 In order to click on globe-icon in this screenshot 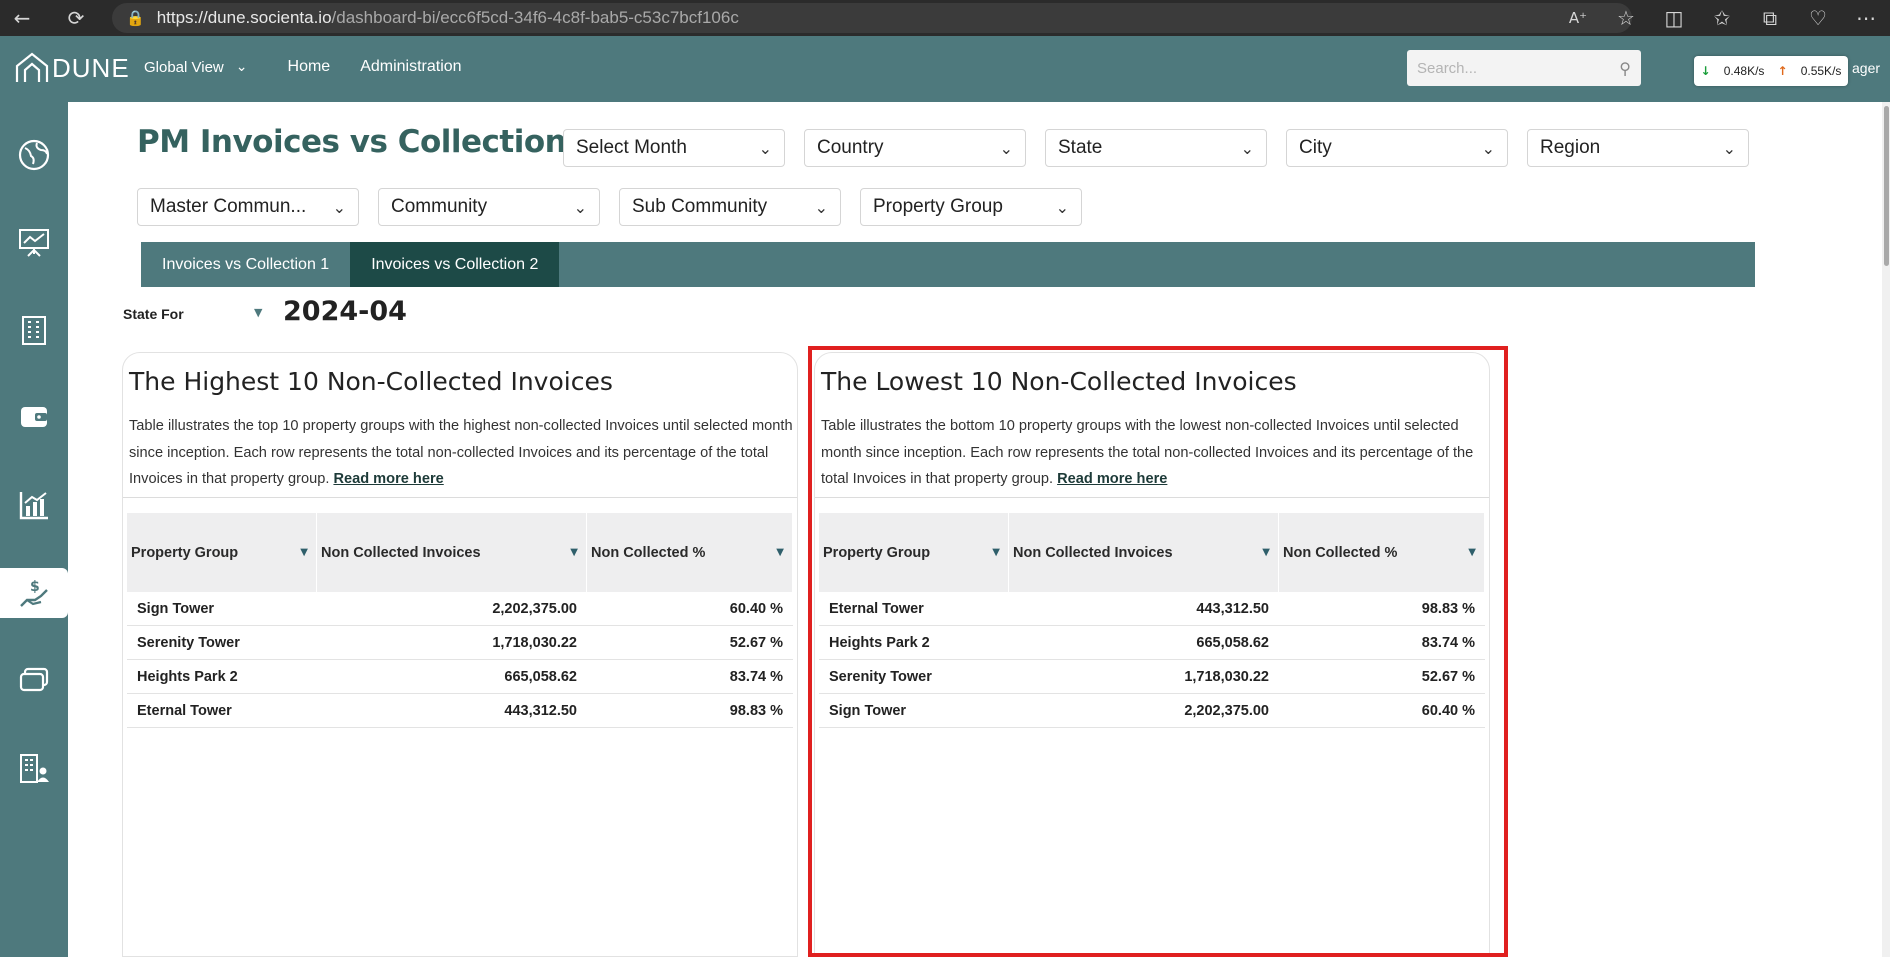, I will do `click(34, 155)`.